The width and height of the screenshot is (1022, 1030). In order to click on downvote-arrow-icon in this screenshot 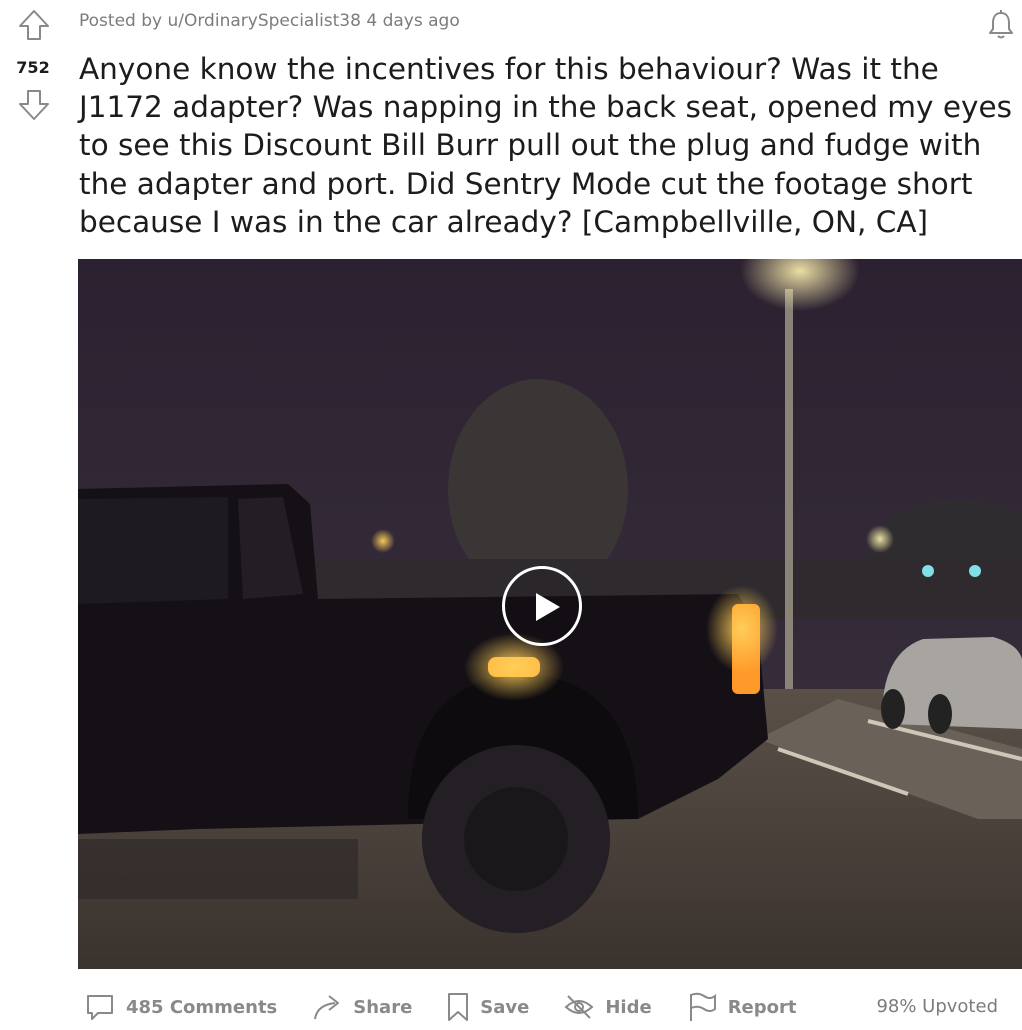, I will do `click(34, 105)`.